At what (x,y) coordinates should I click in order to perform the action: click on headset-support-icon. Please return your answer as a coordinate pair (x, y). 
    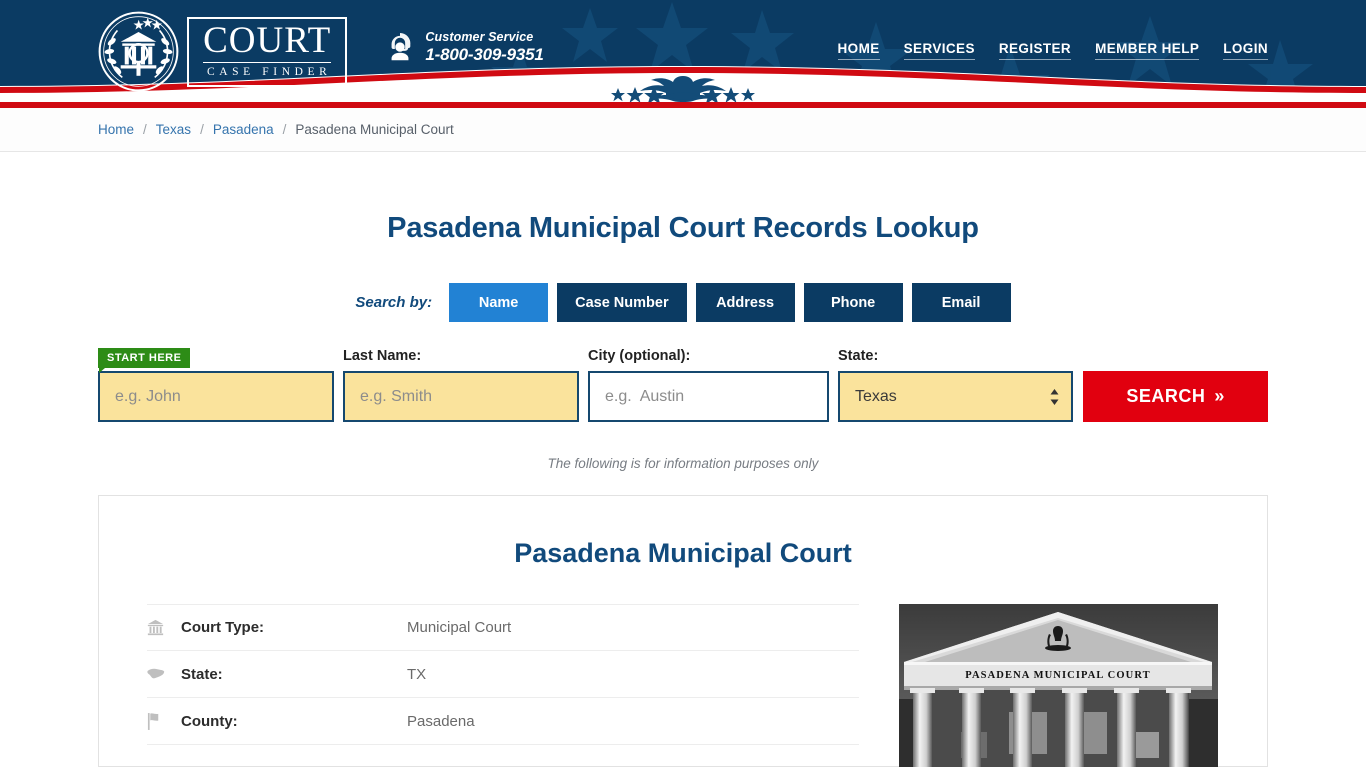
    Looking at the image, I should click on (401, 46).